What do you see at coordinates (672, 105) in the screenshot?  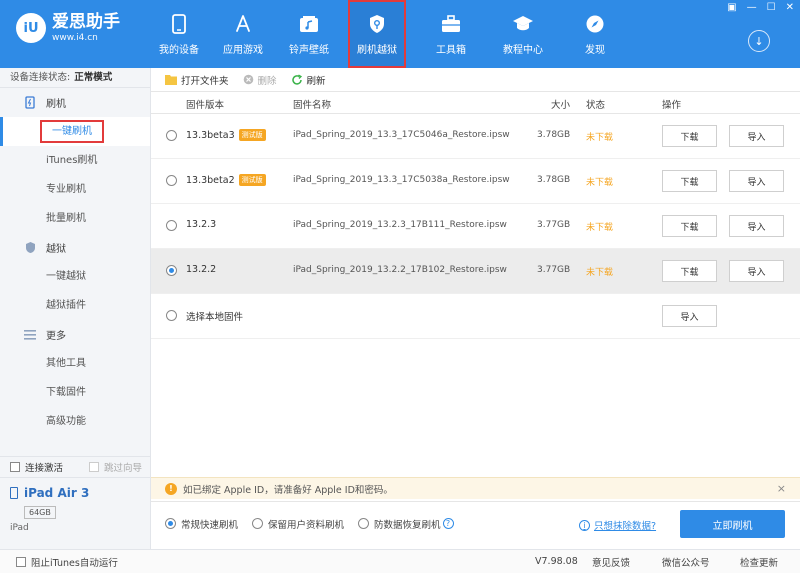 I see `col-action: 操作` at bounding box center [672, 105].